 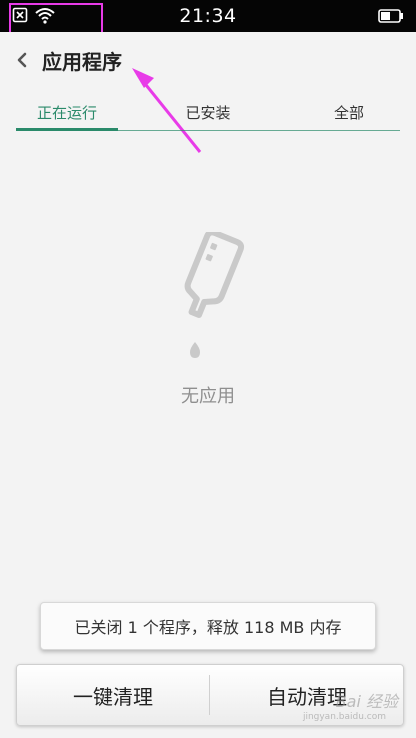 What do you see at coordinates (82, 62) in the screenshot?
I see `page-title: 应用程序` at bounding box center [82, 62].